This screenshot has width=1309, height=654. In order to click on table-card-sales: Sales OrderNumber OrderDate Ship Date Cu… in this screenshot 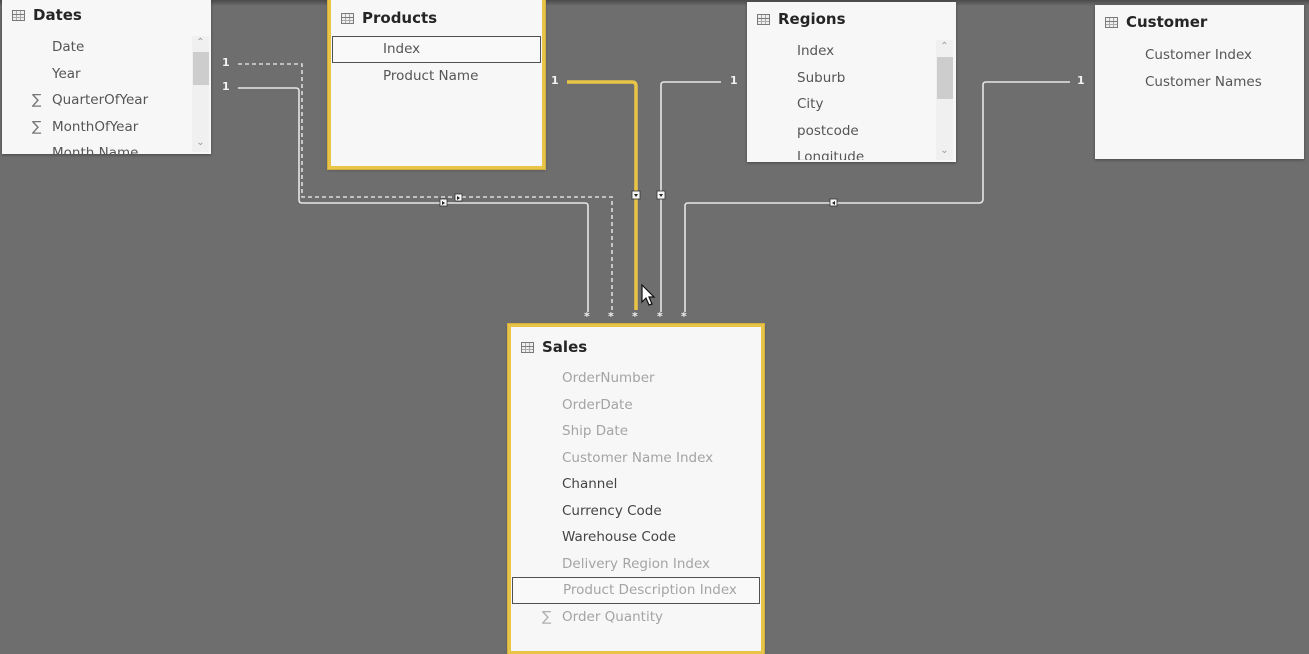, I will do `click(636, 489)`.